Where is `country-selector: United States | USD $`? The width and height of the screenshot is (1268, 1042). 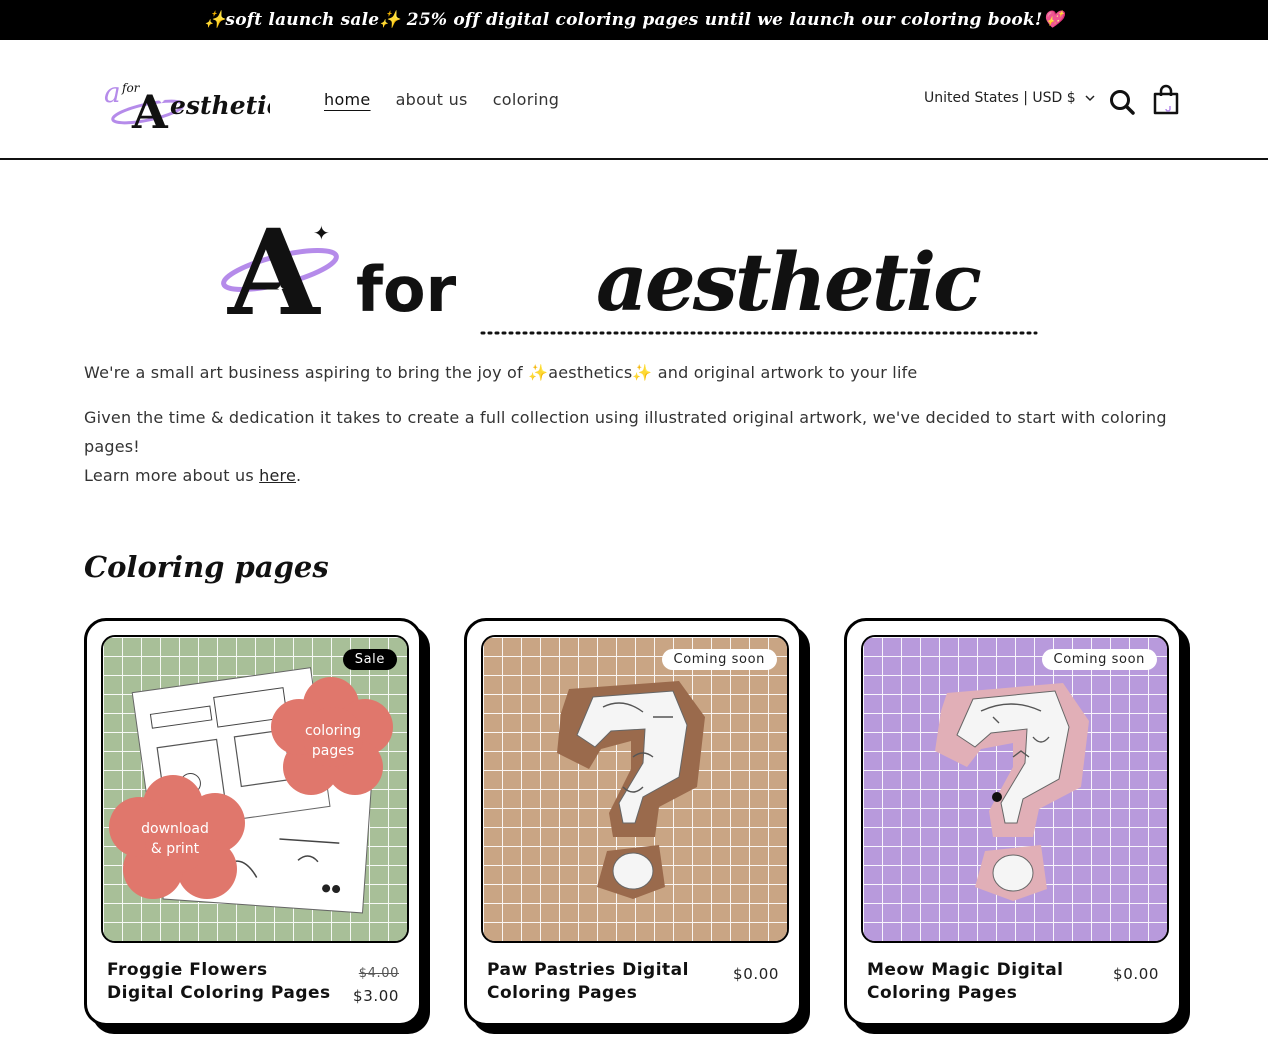 country-selector: United States | USD $ is located at coordinates (1010, 98).